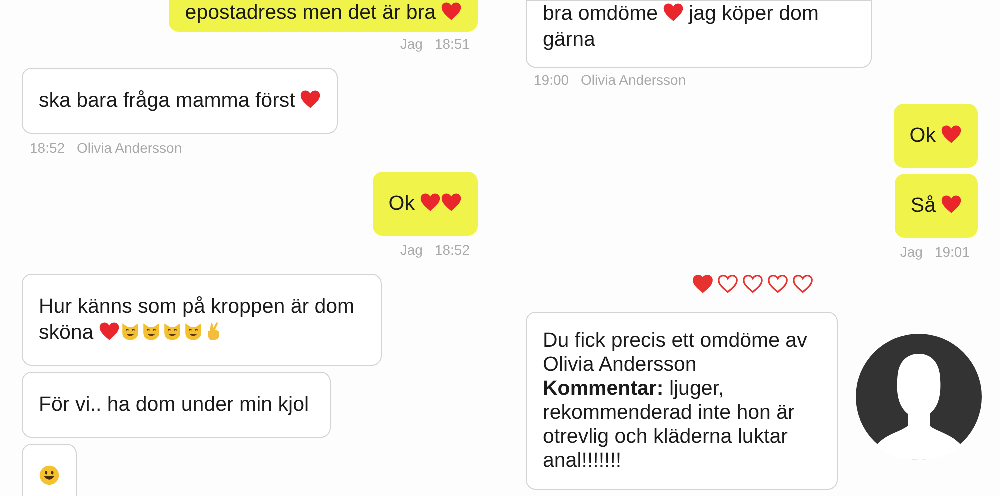  Describe the element at coordinates (167, 101) in the screenshot. I see `message-text: ska bara fråga mamma först` at that location.